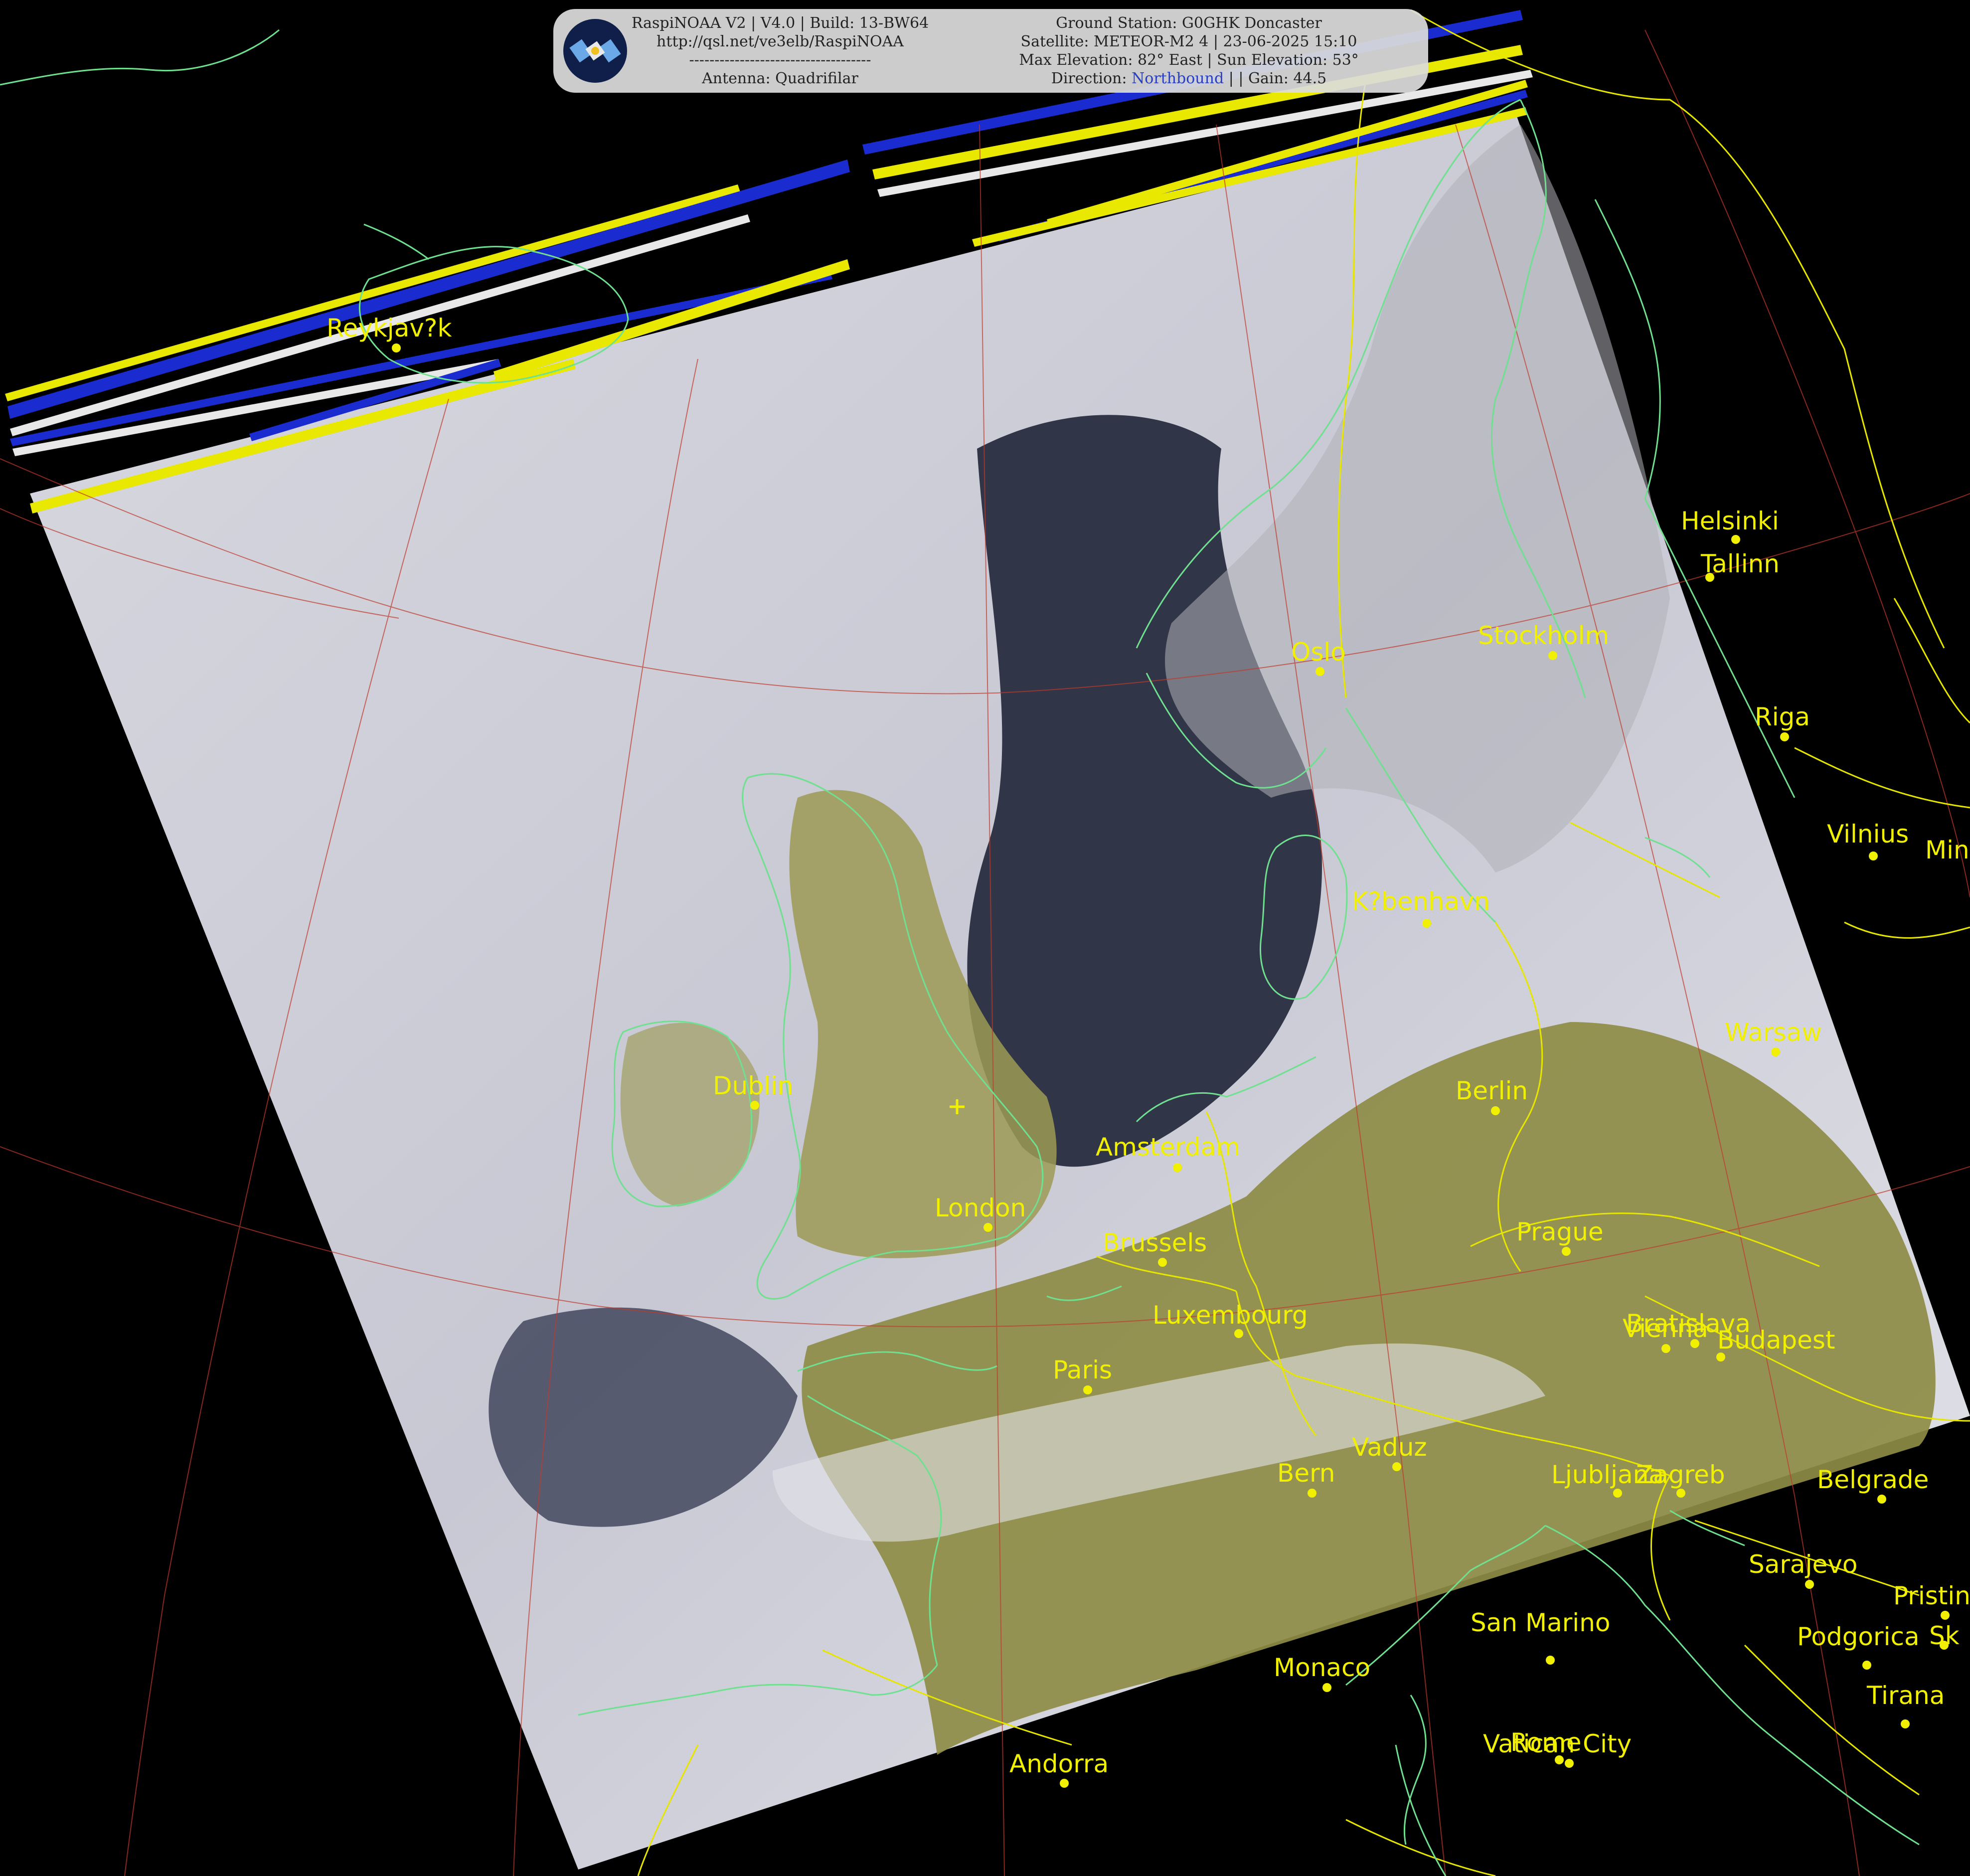 The width and height of the screenshot is (1970, 1876). What do you see at coordinates (1322, 1667) in the screenshot?
I see `city-label: Monaco` at bounding box center [1322, 1667].